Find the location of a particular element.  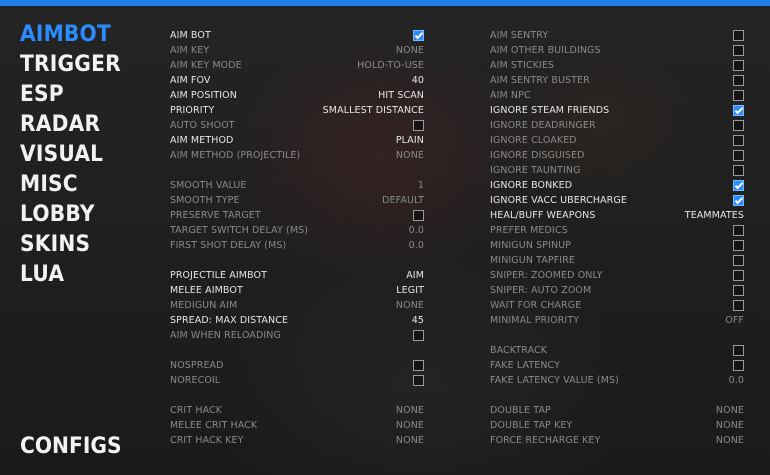

nav-item-trigger: TRIGGER is located at coordinates (80, 65).